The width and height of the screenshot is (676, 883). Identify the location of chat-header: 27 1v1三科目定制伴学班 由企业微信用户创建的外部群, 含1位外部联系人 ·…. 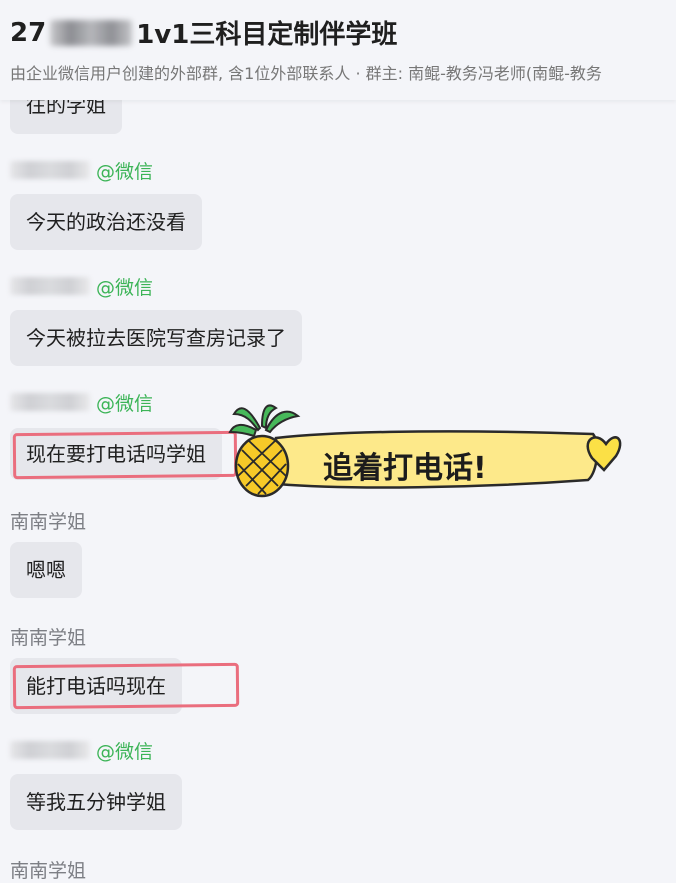
(338, 50).